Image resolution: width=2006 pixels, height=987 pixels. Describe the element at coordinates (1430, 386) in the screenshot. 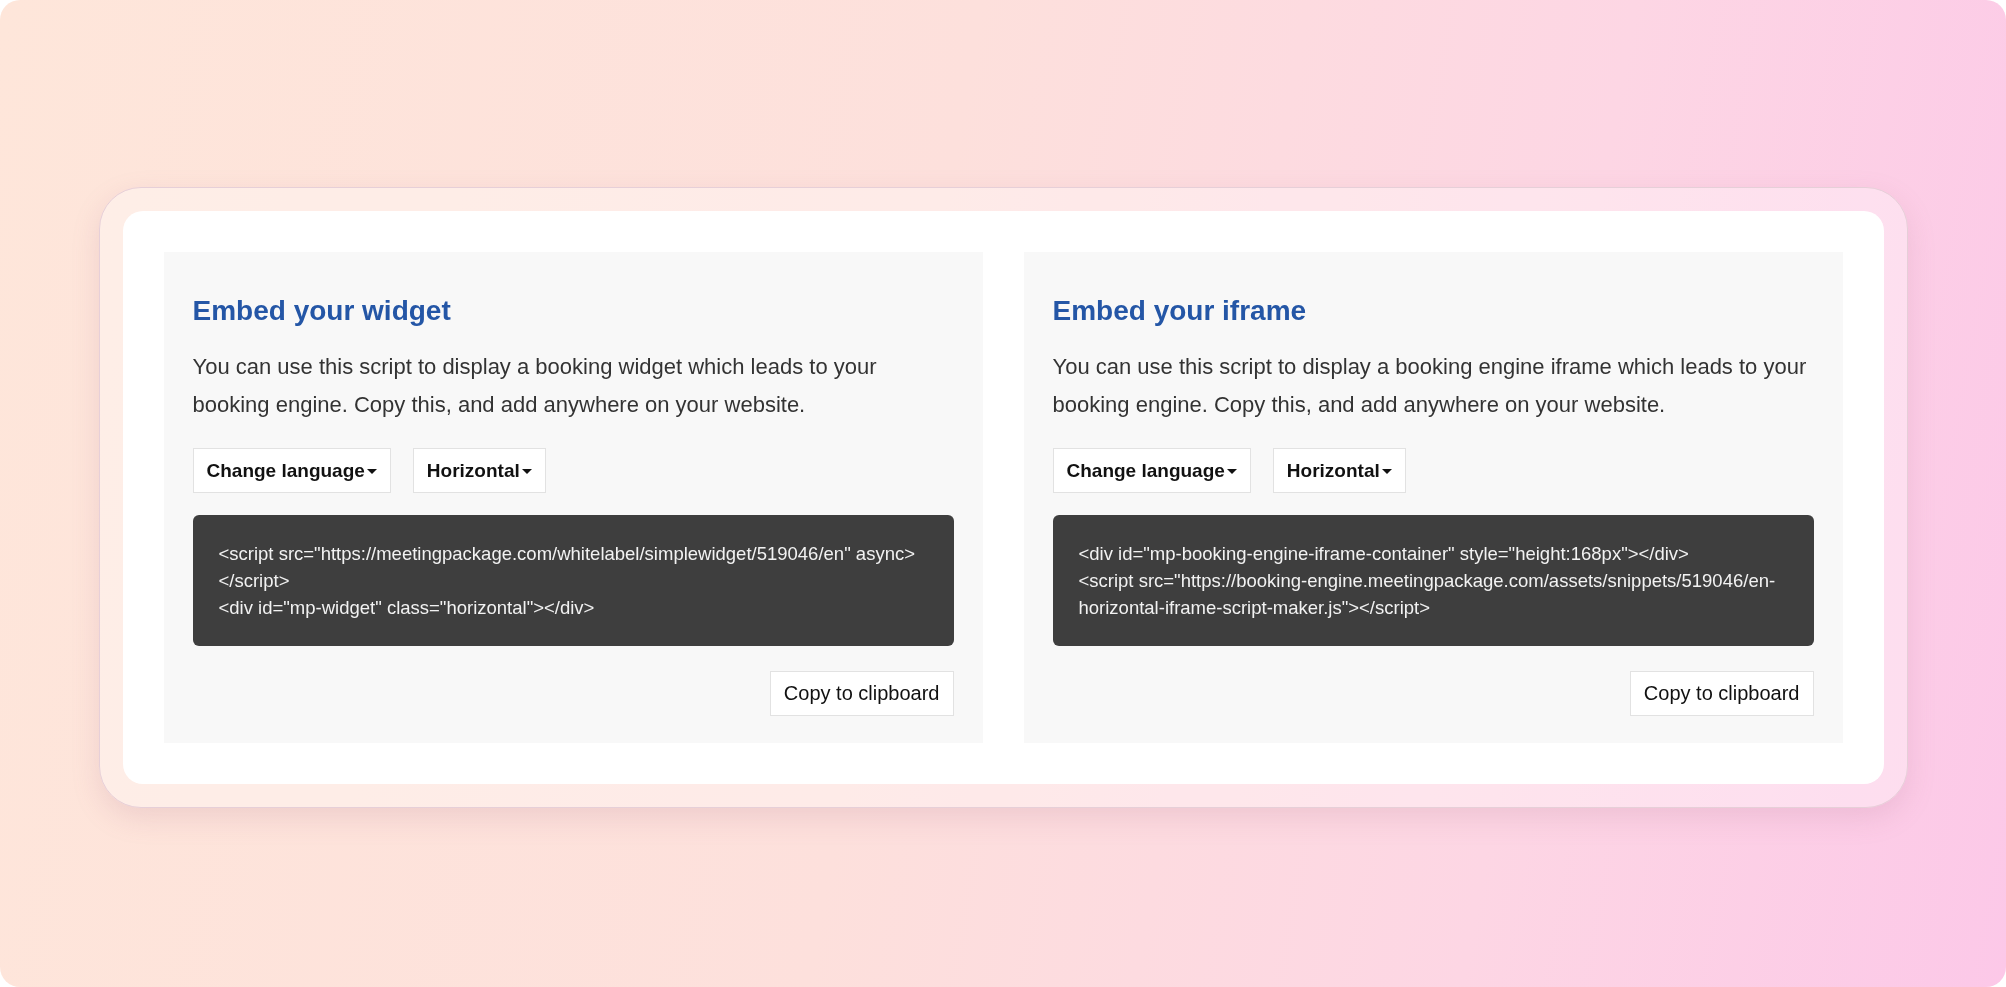

I see `panel-description: You can use this script to display a booking engine iframe which leads to your booking engine. Copy this, and add anywhere on your website.` at that location.